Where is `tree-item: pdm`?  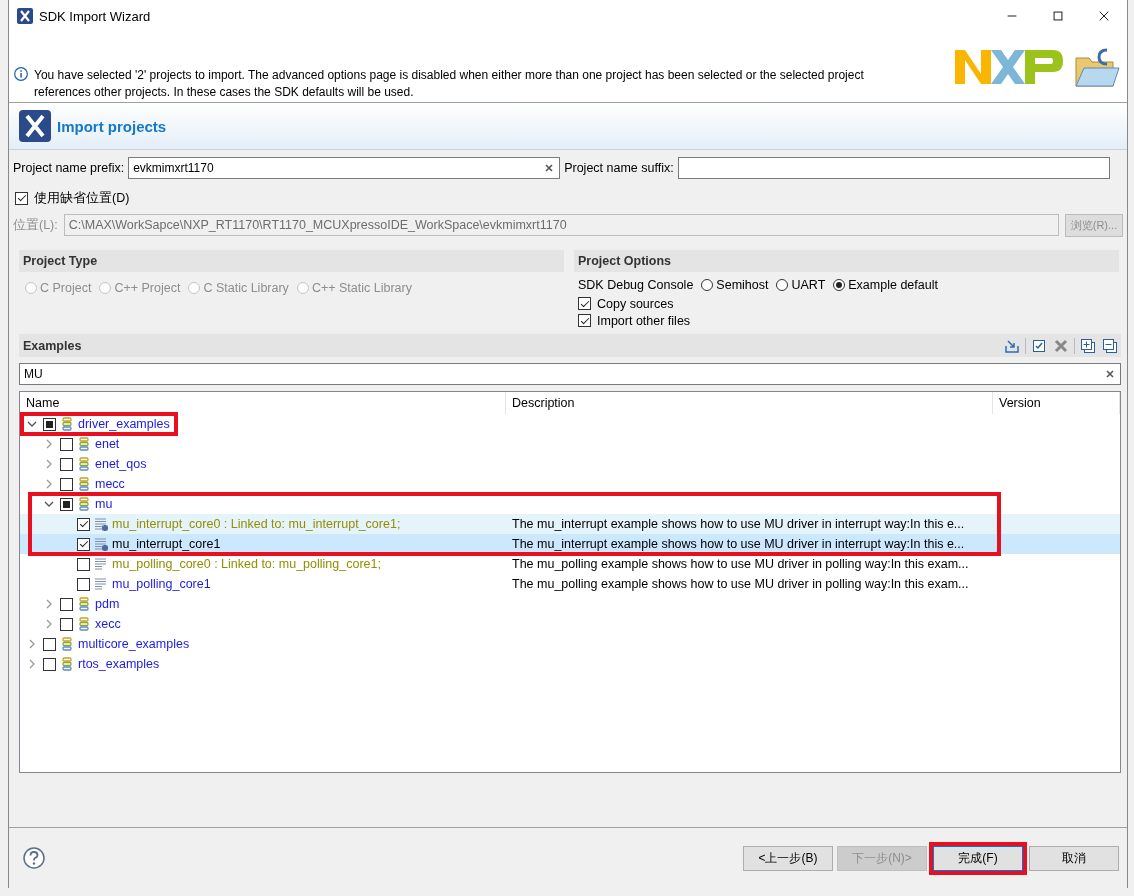 tree-item: pdm is located at coordinates (107, 604).